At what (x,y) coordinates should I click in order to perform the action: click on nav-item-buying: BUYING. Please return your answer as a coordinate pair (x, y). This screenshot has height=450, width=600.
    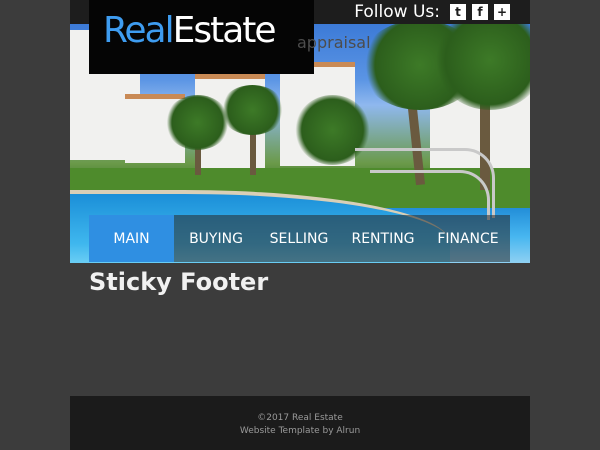
    Looking at the image, I should click on (216, 238).